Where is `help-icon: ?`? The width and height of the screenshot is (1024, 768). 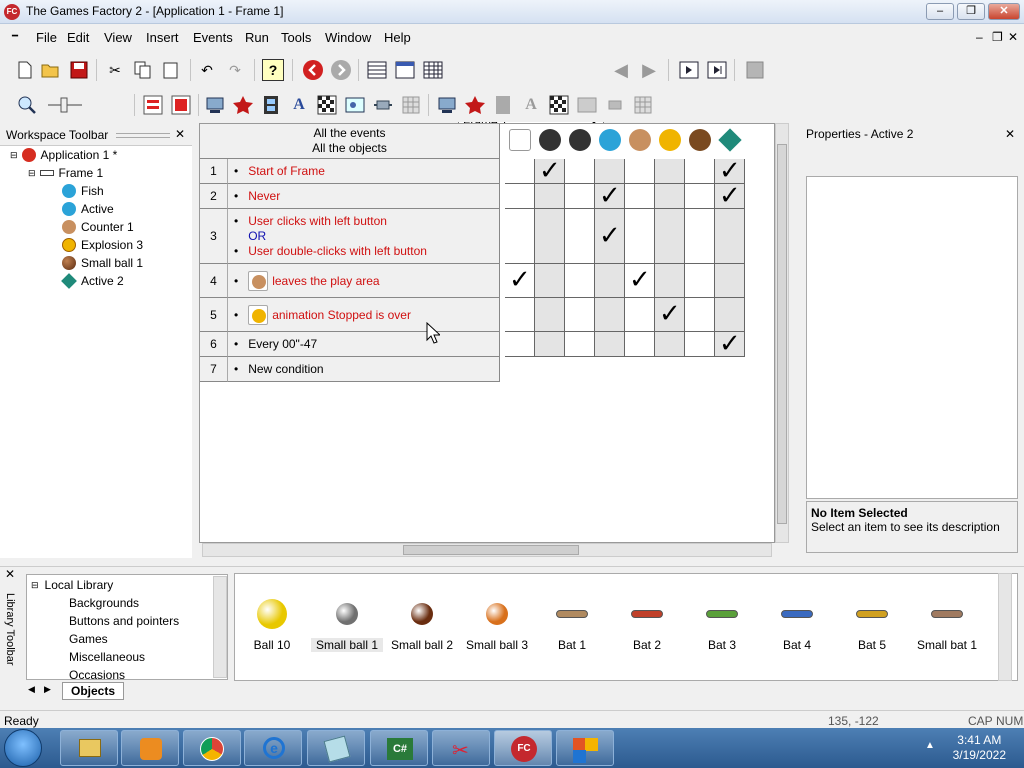 help-icon: ? is located at coordinates (273, 70).